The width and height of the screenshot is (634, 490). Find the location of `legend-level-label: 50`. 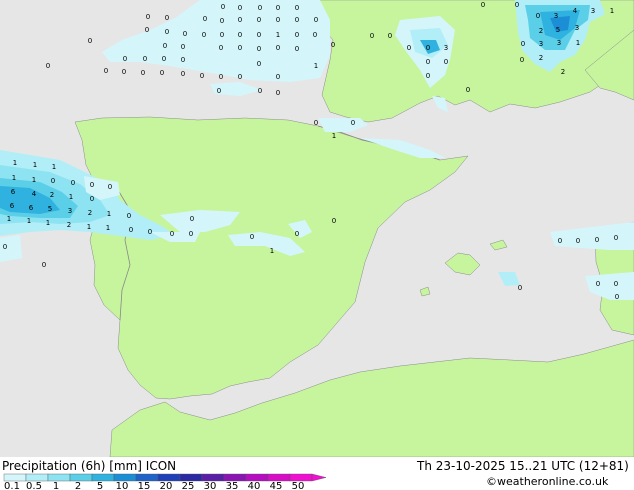

legend-level-label: 50 is located at coordinates (298, 485).